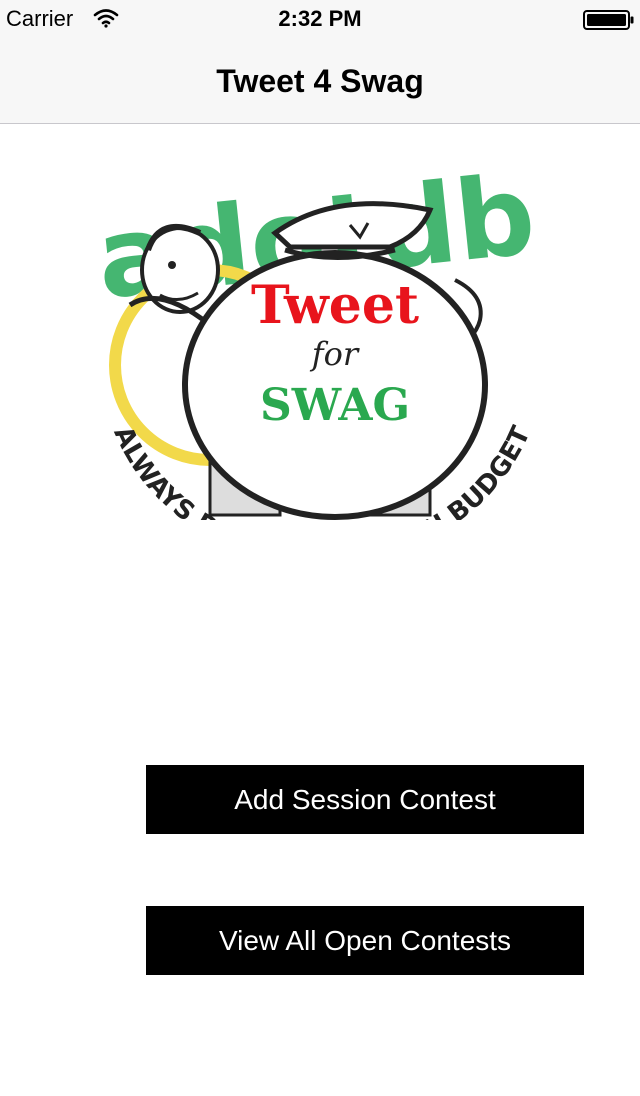  What do you see at coordinates (335, 405) in the screenshot?
I see `logo-bag-line3: SWAG` at bounding box center [335, 405].